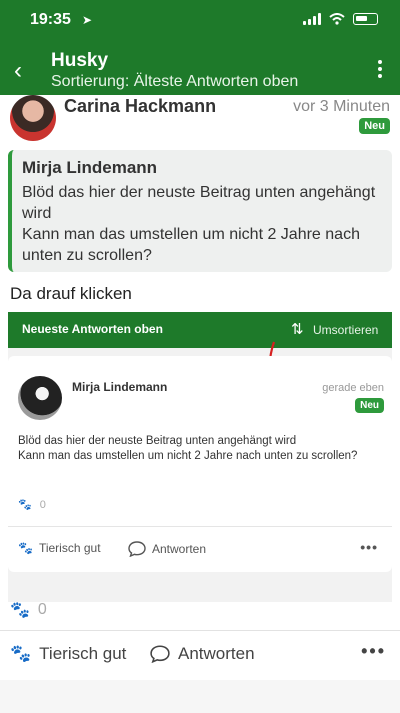  What do you see at coordinates (120, 387) in the screenshot?
I see `embed-author: Mirja Lindemann` at bounding box center [120, 387].